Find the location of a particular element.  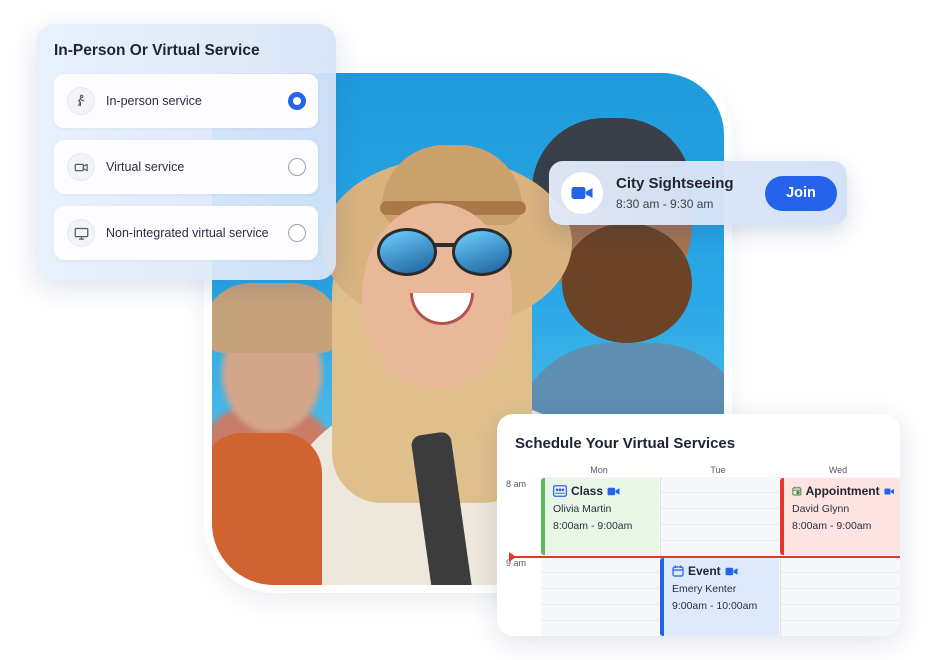

event-event: Event Emery Kenter 9:00am - 10:00am is located at coordinates (719, 597).